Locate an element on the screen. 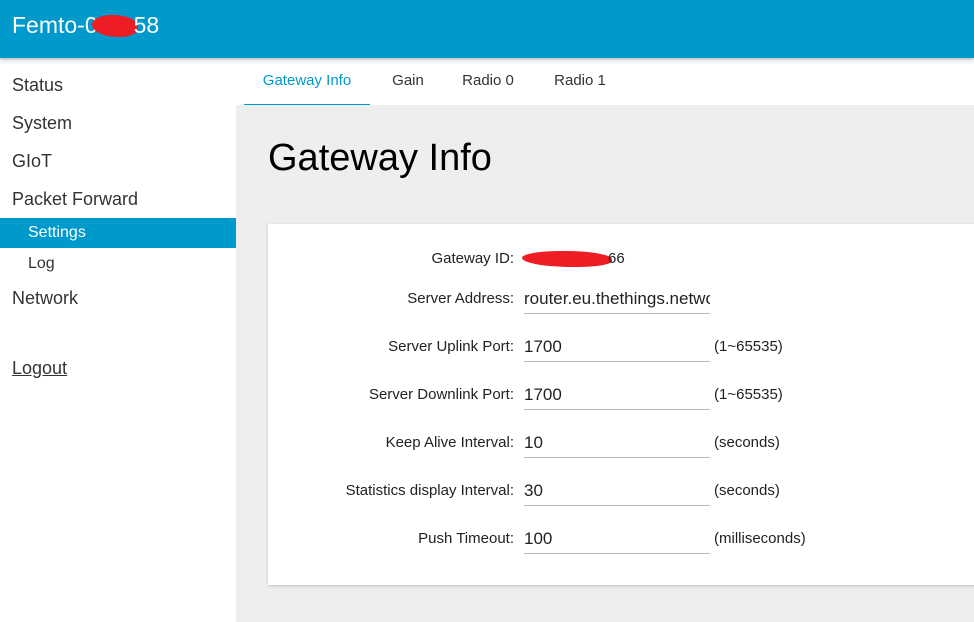 This screenshot has height=622, width=974. tab-gateway-info: Gateway Info is located at coordinates (307, 82).